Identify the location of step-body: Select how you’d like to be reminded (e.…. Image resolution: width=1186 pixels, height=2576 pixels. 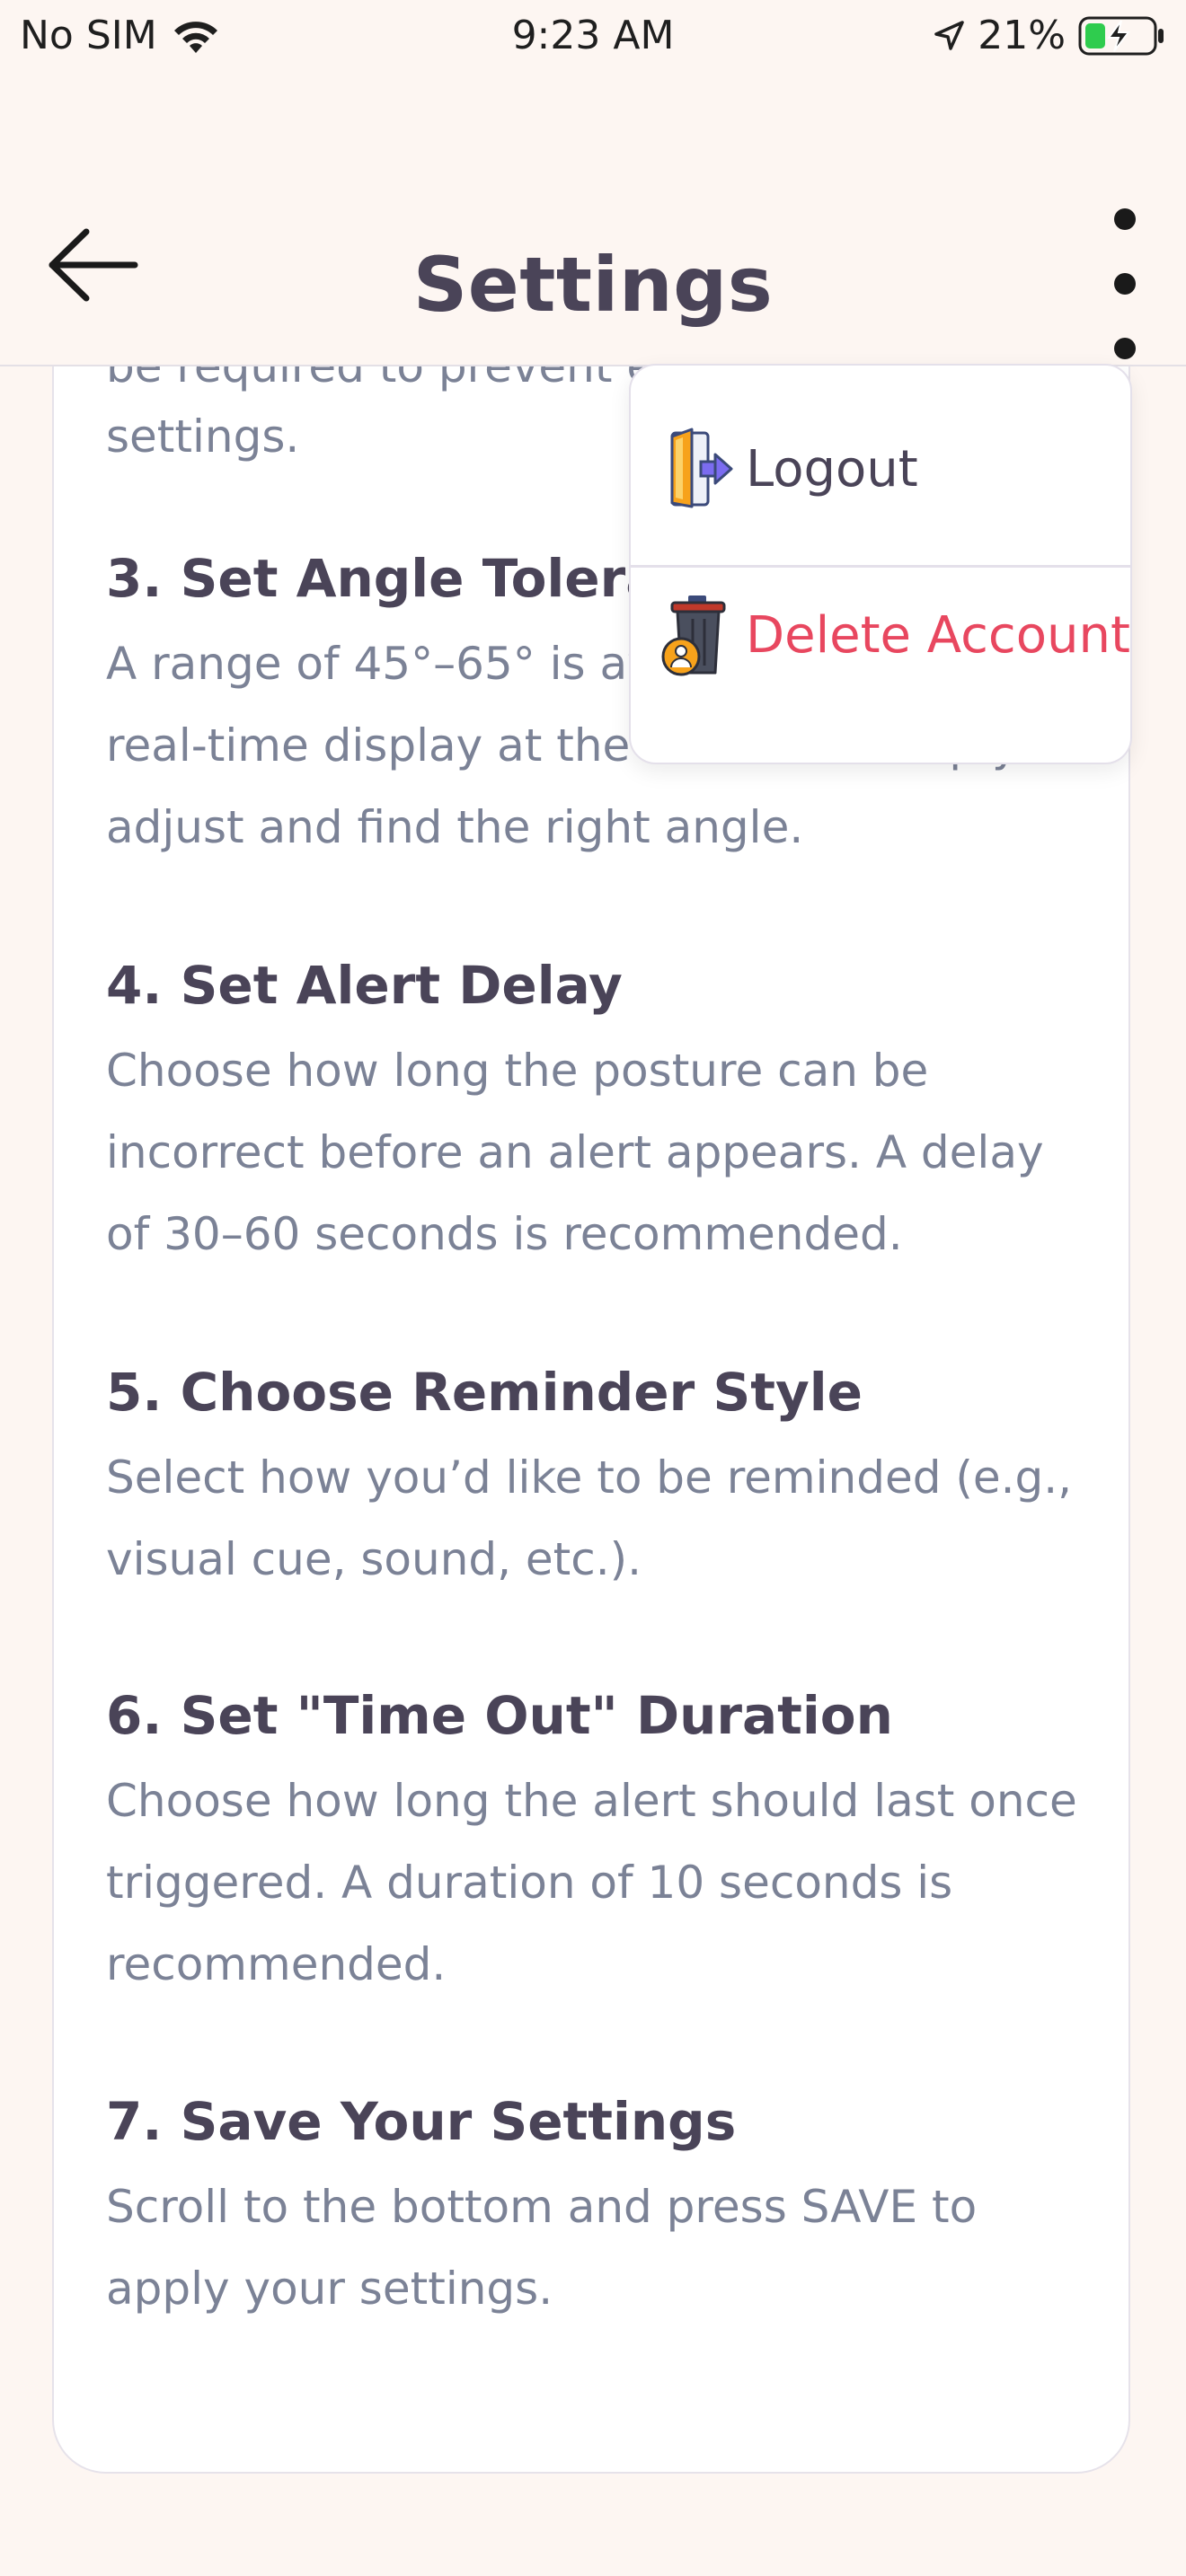
(589, 1518).